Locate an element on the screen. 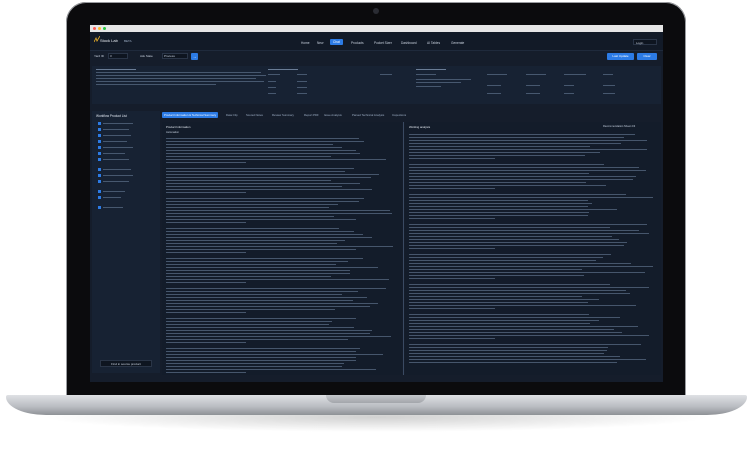 This screenshot has height=450, width=753. right-pane-title: Working analysis is located at coordinates (420, 127).